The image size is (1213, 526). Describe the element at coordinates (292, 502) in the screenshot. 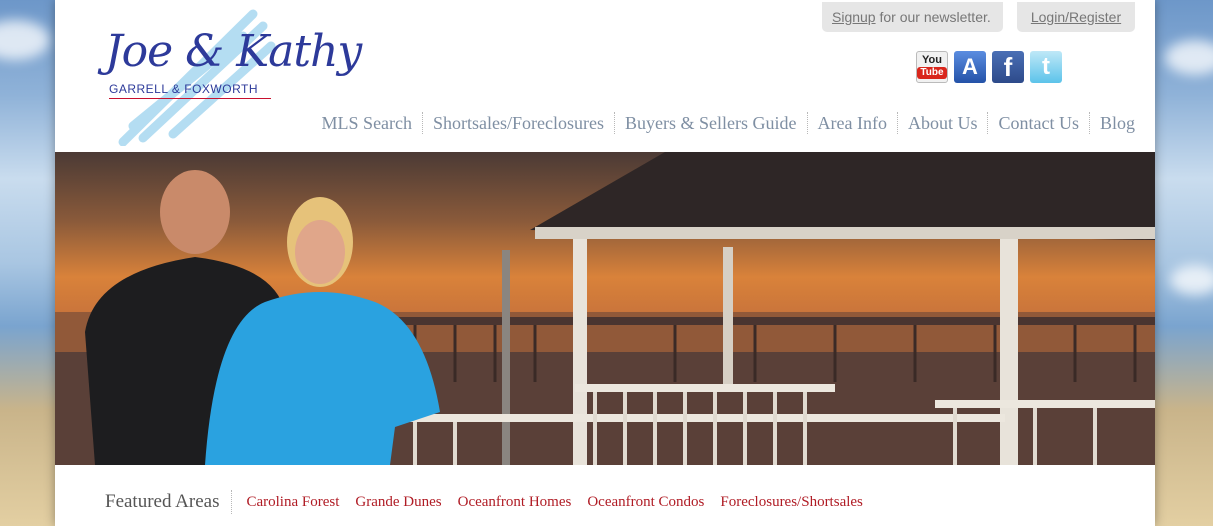

I see `featured-link-carolina-forest: Carolina Forest` at that location.